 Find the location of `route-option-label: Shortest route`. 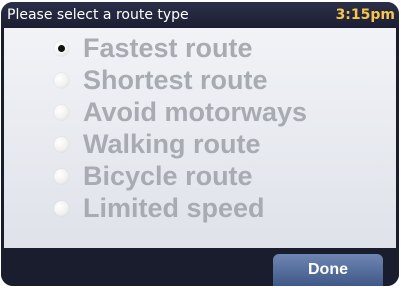

route-option-label: Shortest route is located at coordinates (175, 79).